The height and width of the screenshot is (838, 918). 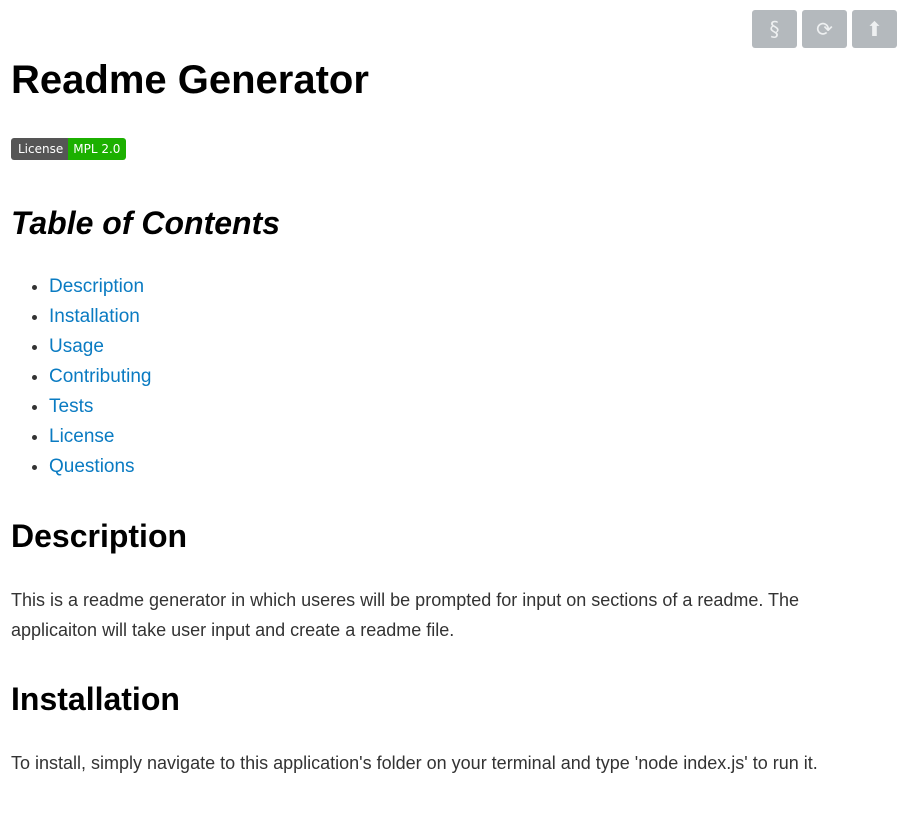 I want to click on refresh-icon: ⟳, so click(x=824, y=29).